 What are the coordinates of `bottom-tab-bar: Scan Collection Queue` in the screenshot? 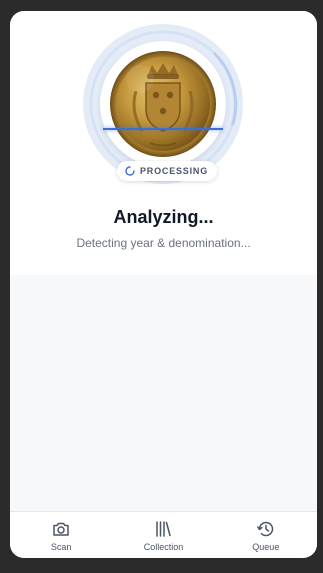 It's located at (163, 534).